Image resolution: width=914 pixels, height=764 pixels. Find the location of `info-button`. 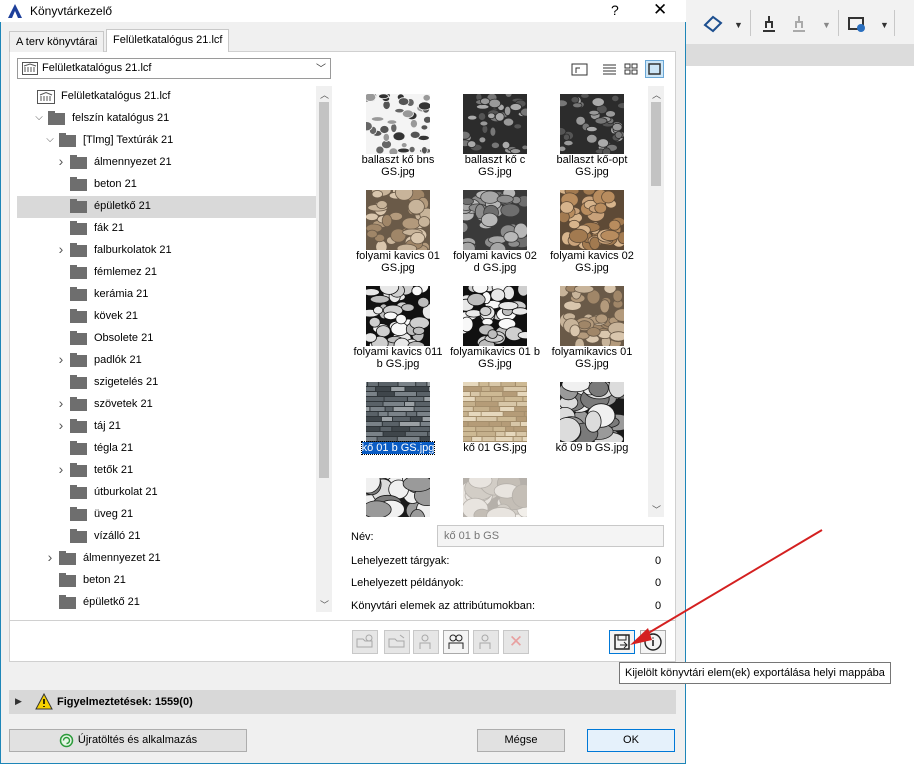

info-button is located at coordinates (653, 642).